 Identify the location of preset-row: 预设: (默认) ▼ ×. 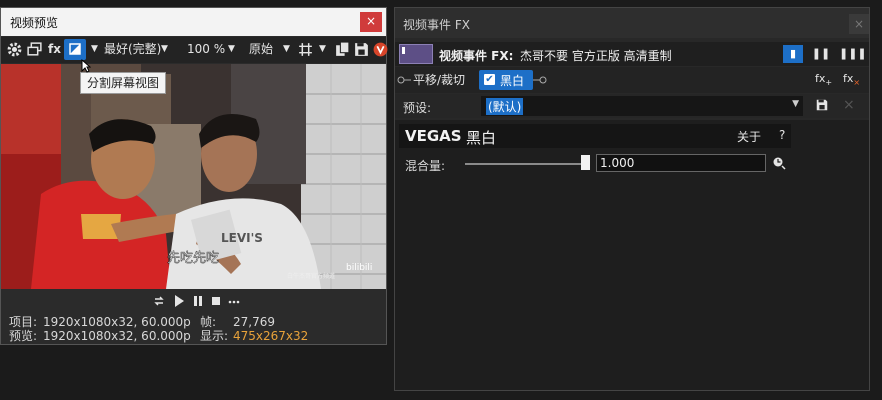
(632, 106).